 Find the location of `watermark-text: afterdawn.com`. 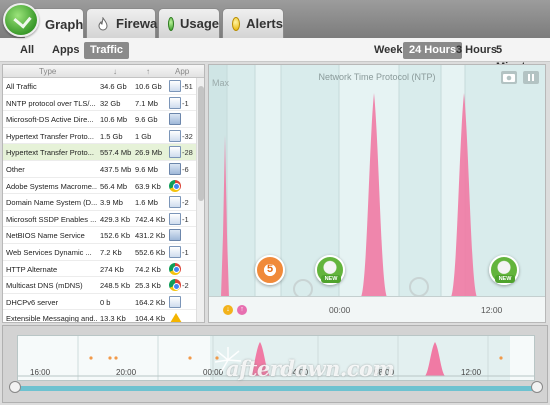

watermark-text: afterdawn.com is located at coordinates (310, 368).